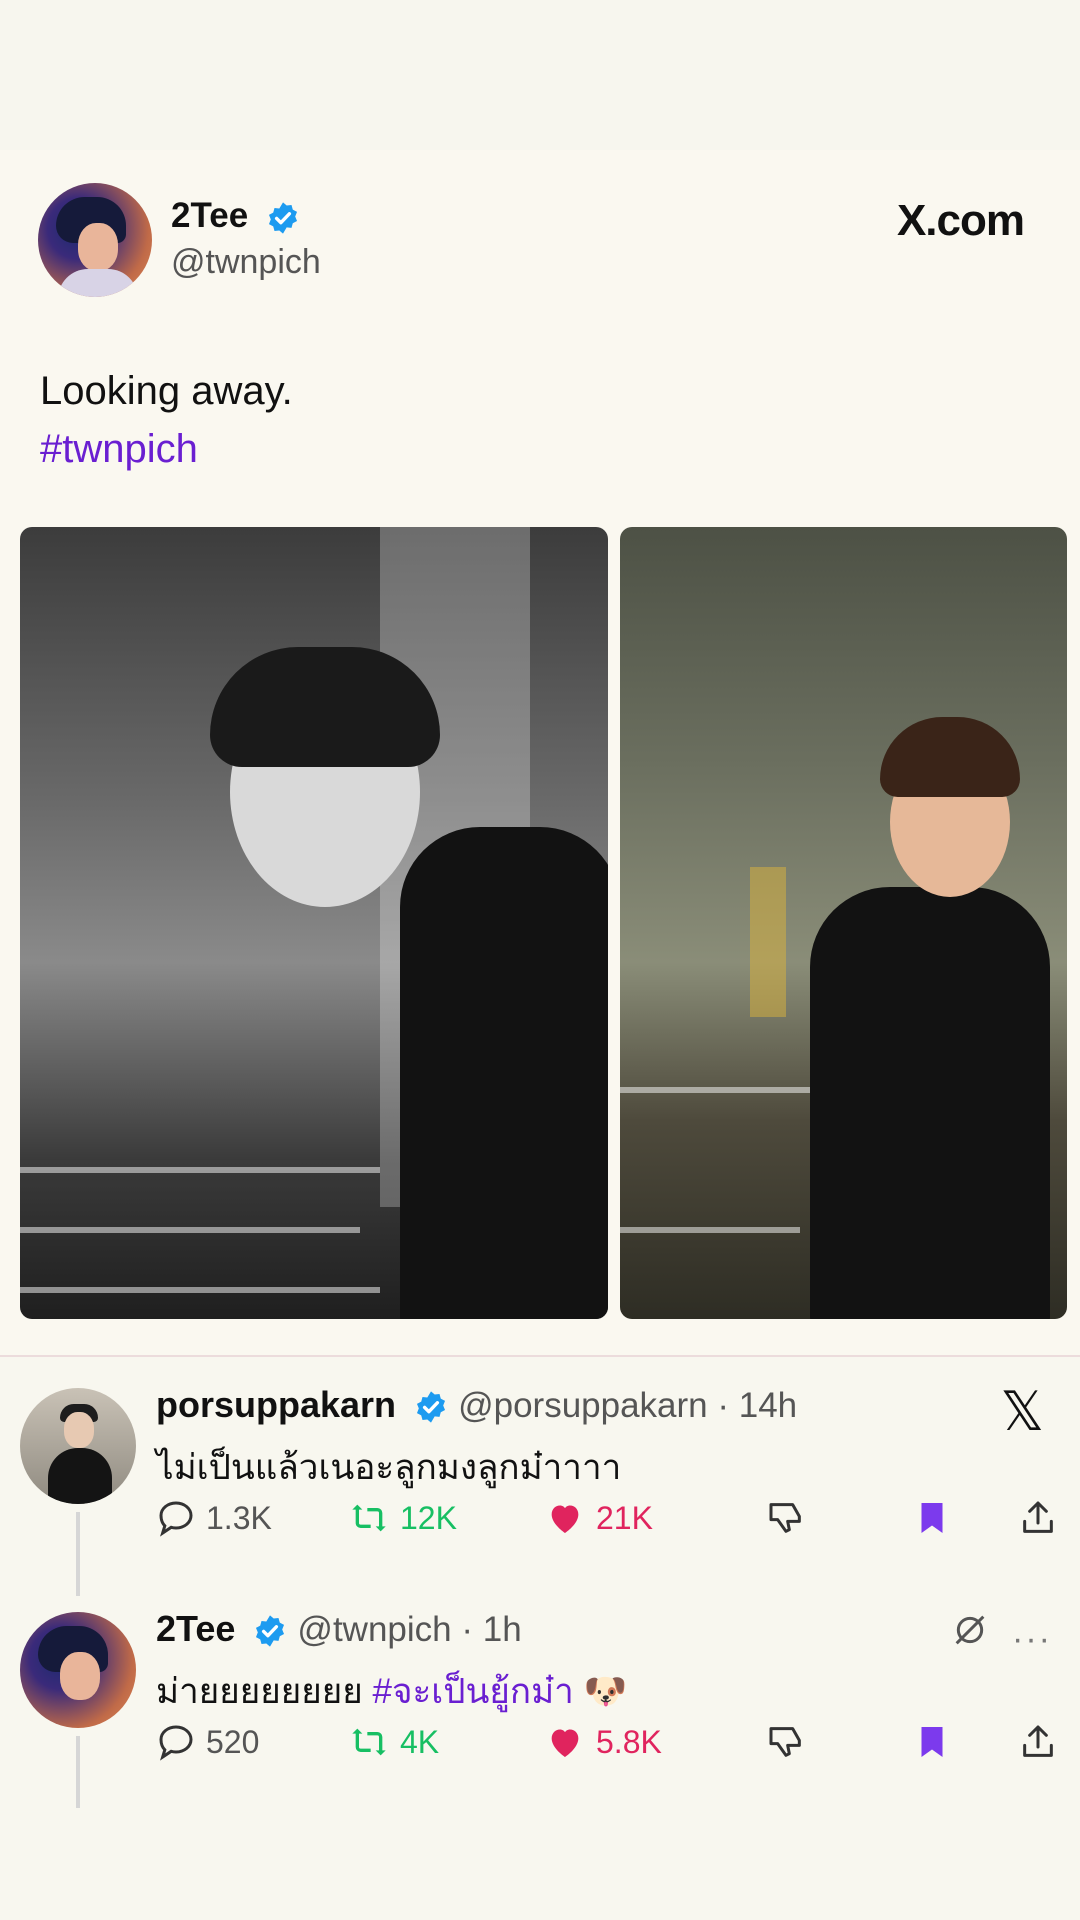  Describe the element at coordinates (276, 1404) in the screenshot. I see `reply-1-name: porsuppakarn` at that location.